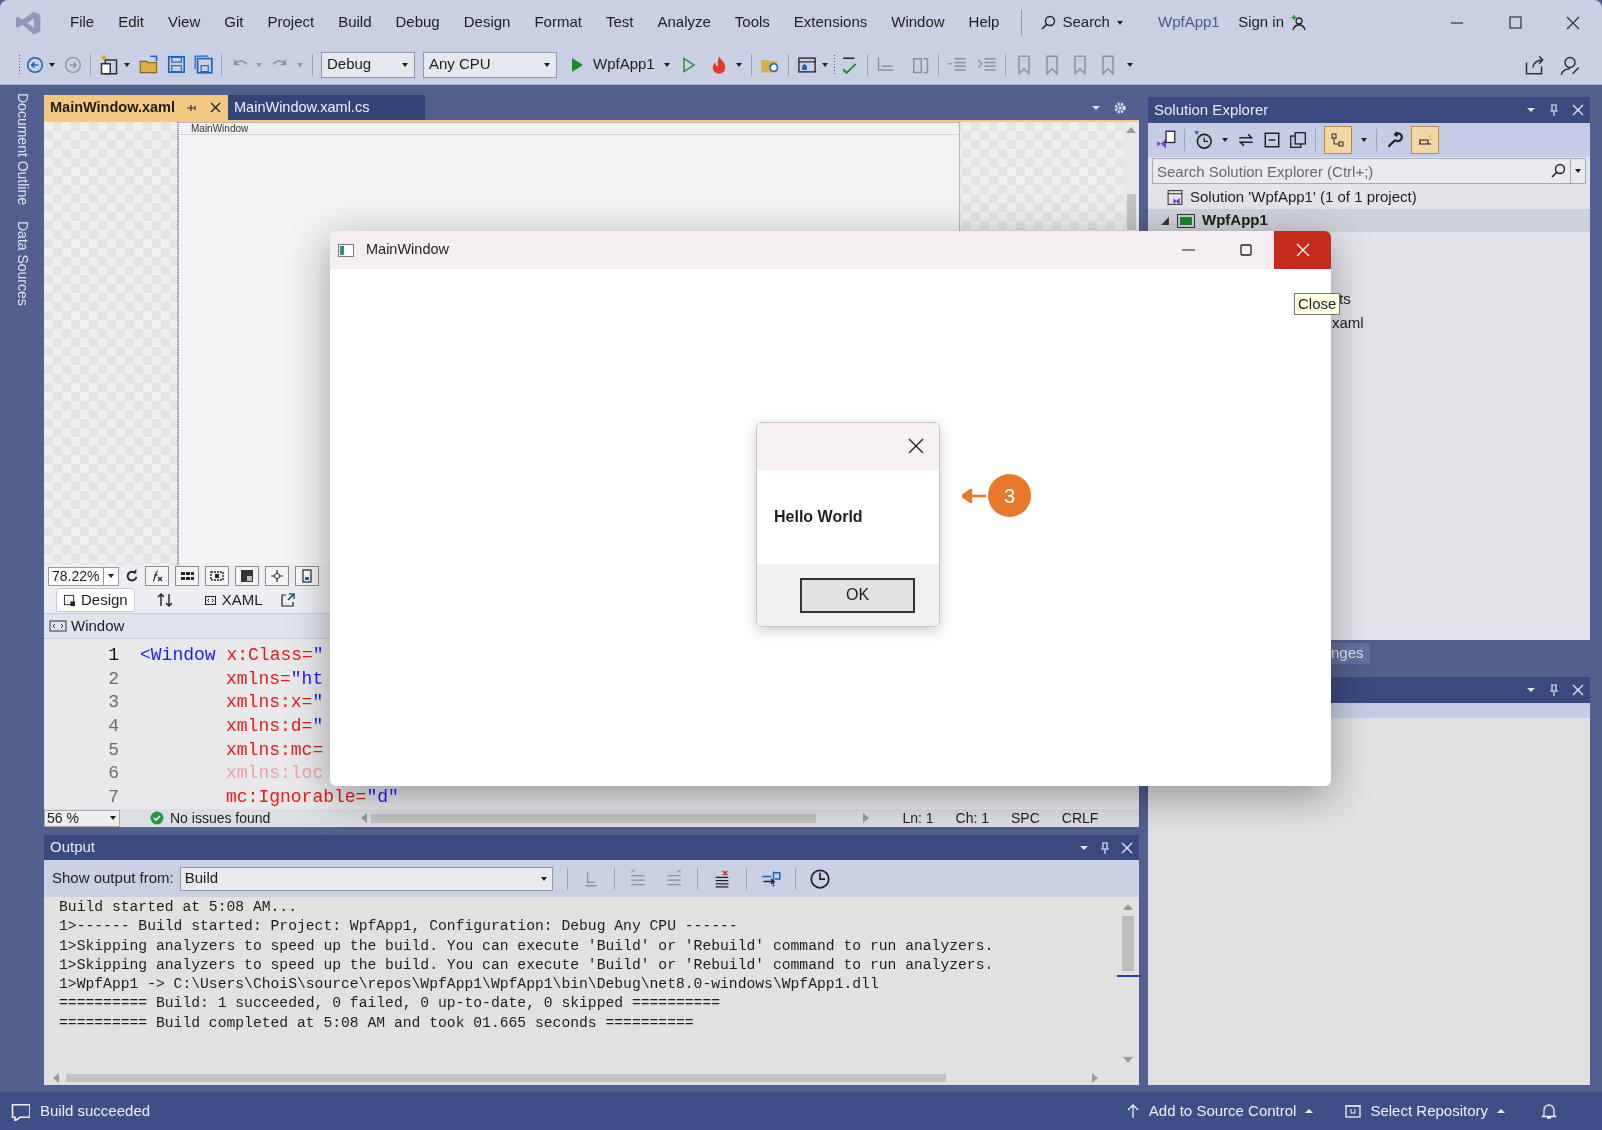 The width and height of the screenshot is (1602, 1130). What do you see at coordinates (355, 22) in the screenshot?
I see `menu-item: Build` at bounding box center [355, 22].